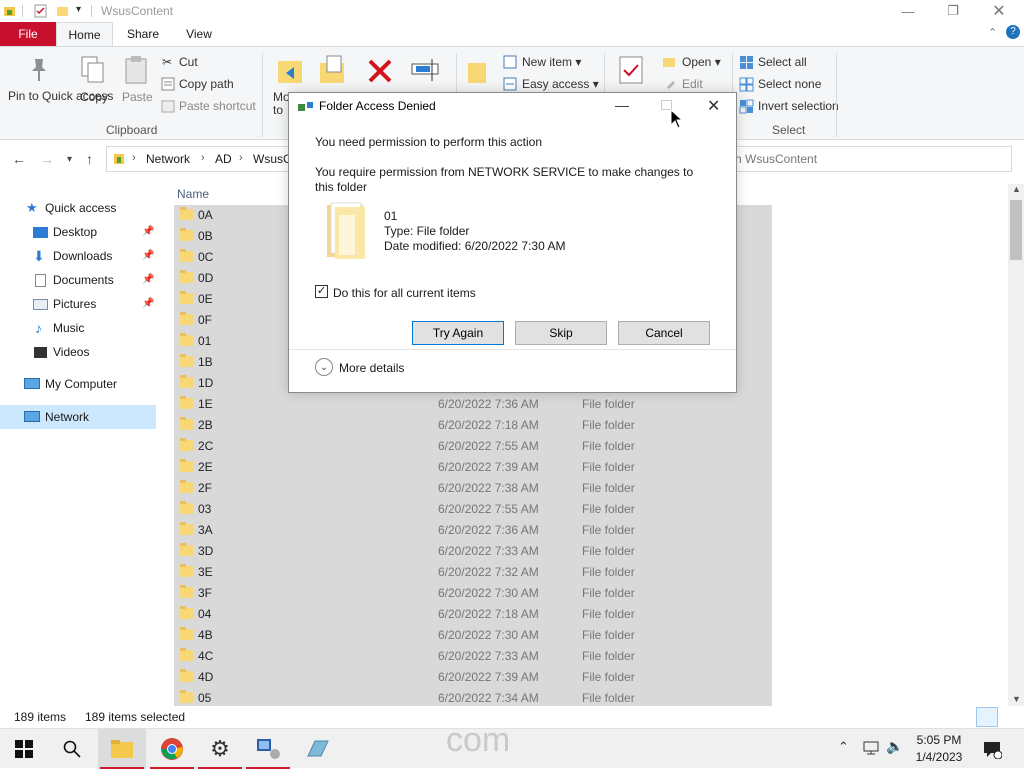 This screenshot has width=1024, height=769. What do you see at coordinates (172, 749) in the screenshot?
I see `taskbar-chrome` at bounding box center [172, 749].